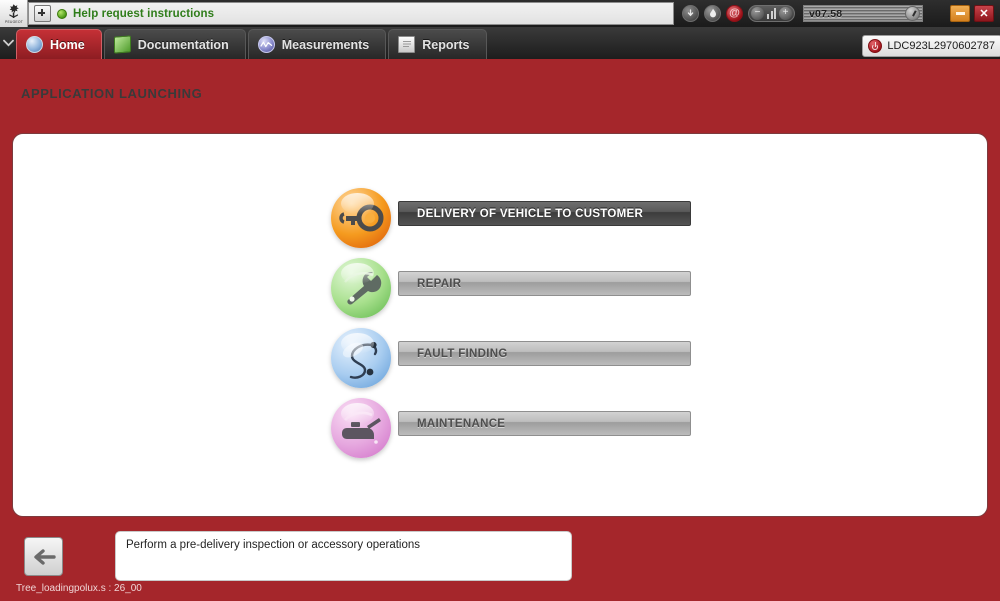 This screenshot has width=1000, height=601. I want to click on tab-home: Home, so click(59, 44).